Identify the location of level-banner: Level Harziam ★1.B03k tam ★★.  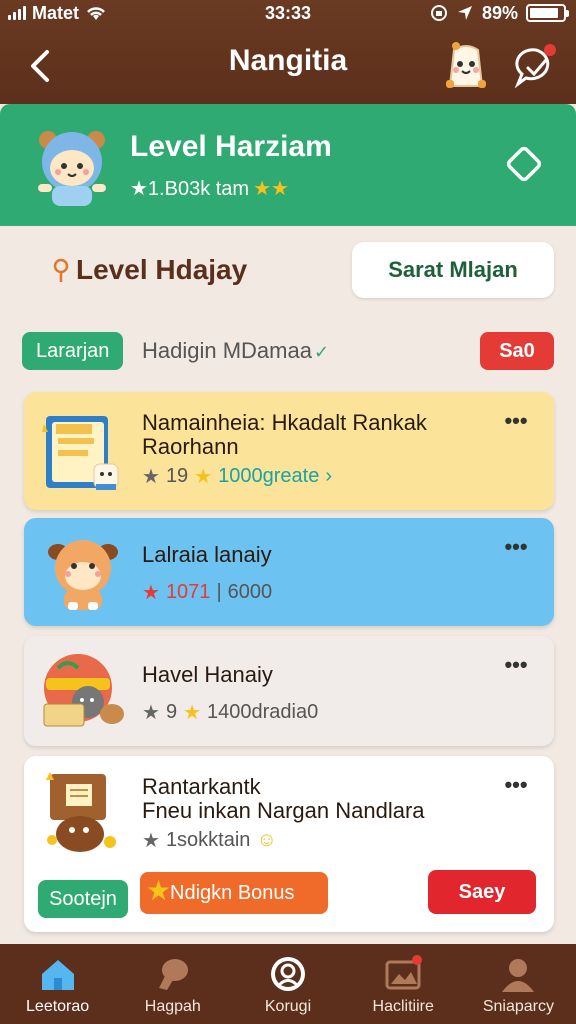
(288, 165).